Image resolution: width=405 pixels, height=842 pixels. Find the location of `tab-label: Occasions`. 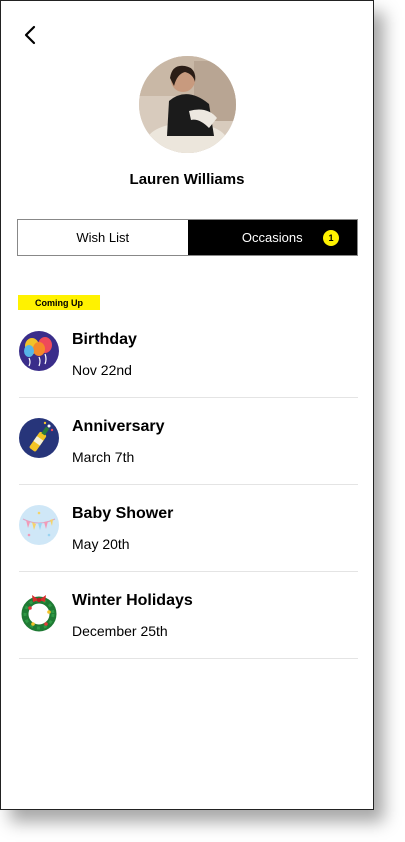

tab-label: Occasions is located at coordinates (272, 237).